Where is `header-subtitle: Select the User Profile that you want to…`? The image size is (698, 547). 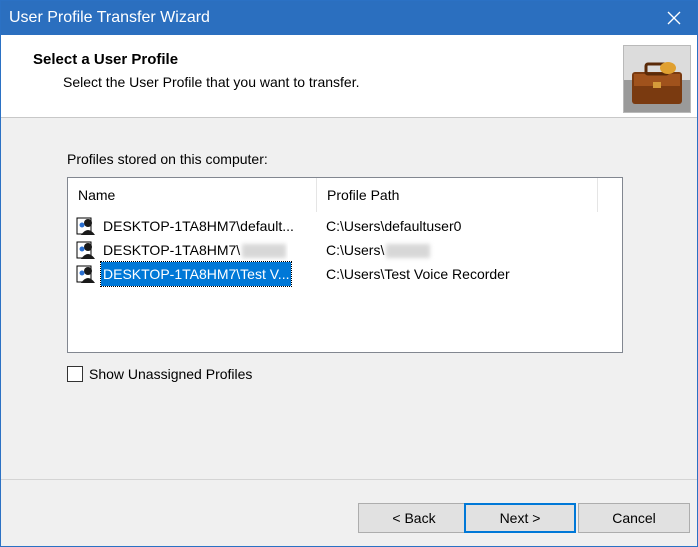
header-subtitle: Select the User Profile that you want to… is located at coordinates (211, 82).